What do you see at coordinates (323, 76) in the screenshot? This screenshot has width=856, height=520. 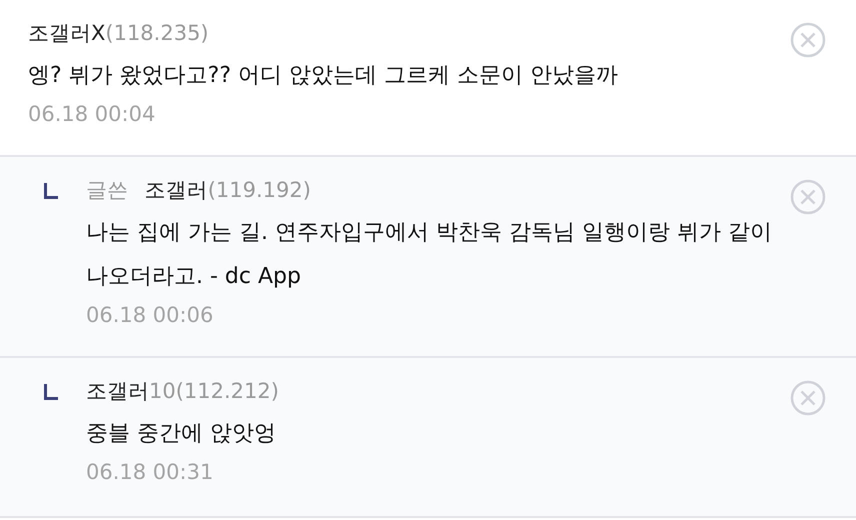 I see `comment-text: 엥? 뷔가 왔었다고?? 어디 앉았는데 그르케 소문이 안났을까` at bounding box center [323, 76].